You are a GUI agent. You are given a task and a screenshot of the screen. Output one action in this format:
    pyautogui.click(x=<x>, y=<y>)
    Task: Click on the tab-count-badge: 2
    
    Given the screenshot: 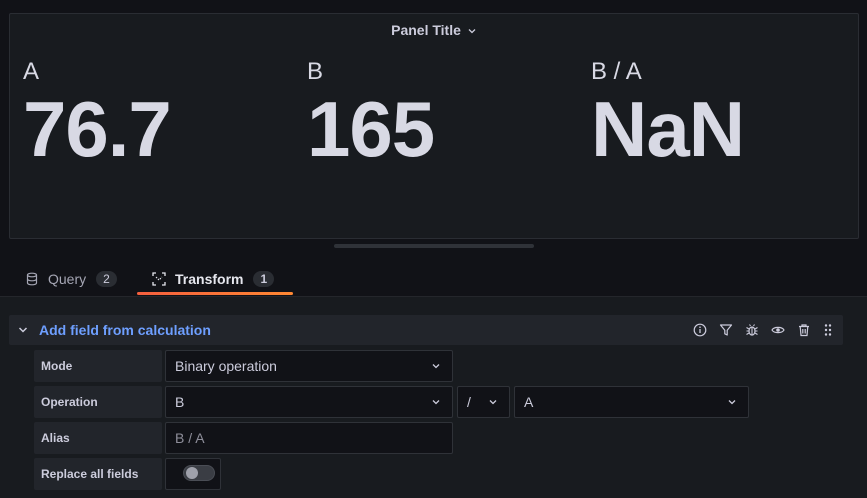 What is the action you would take?
    pyautogui.click(x=106, y=279)
    